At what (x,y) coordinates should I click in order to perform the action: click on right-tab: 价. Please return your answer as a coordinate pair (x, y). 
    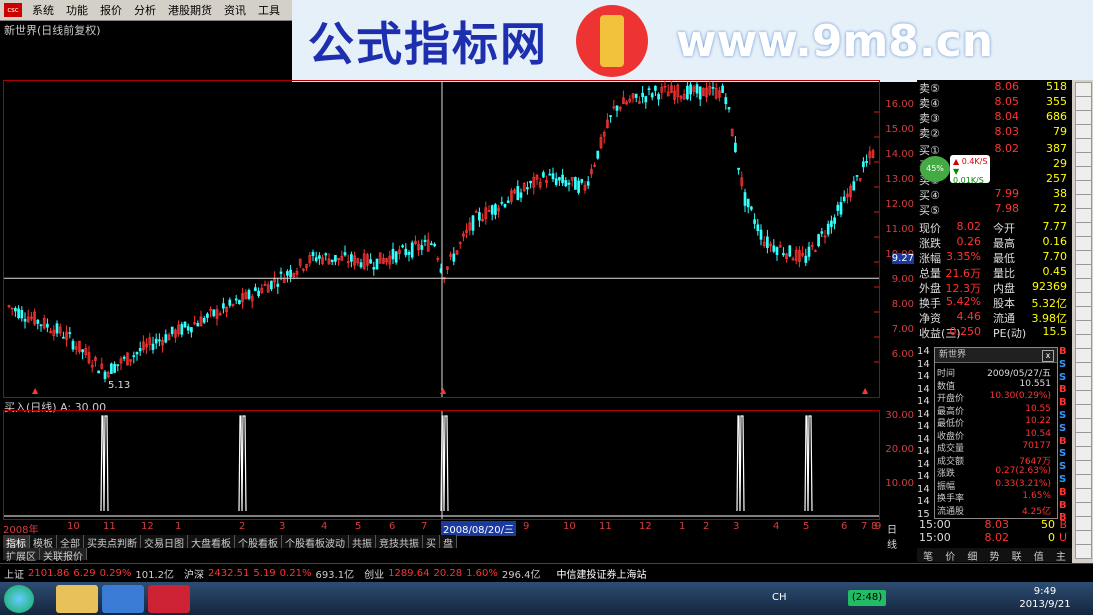
    Looking at the image, I should click on (950, 555).